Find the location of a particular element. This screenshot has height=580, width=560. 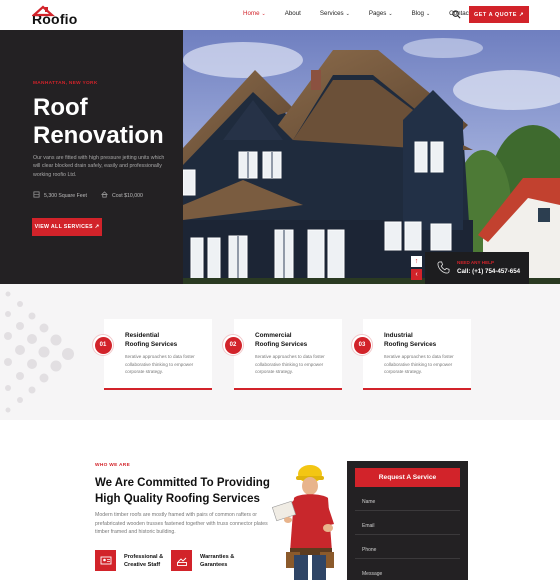

help-box: NEED ANY HELP Call: (+1) 754-457-654 is located at coordinates (477, 268).